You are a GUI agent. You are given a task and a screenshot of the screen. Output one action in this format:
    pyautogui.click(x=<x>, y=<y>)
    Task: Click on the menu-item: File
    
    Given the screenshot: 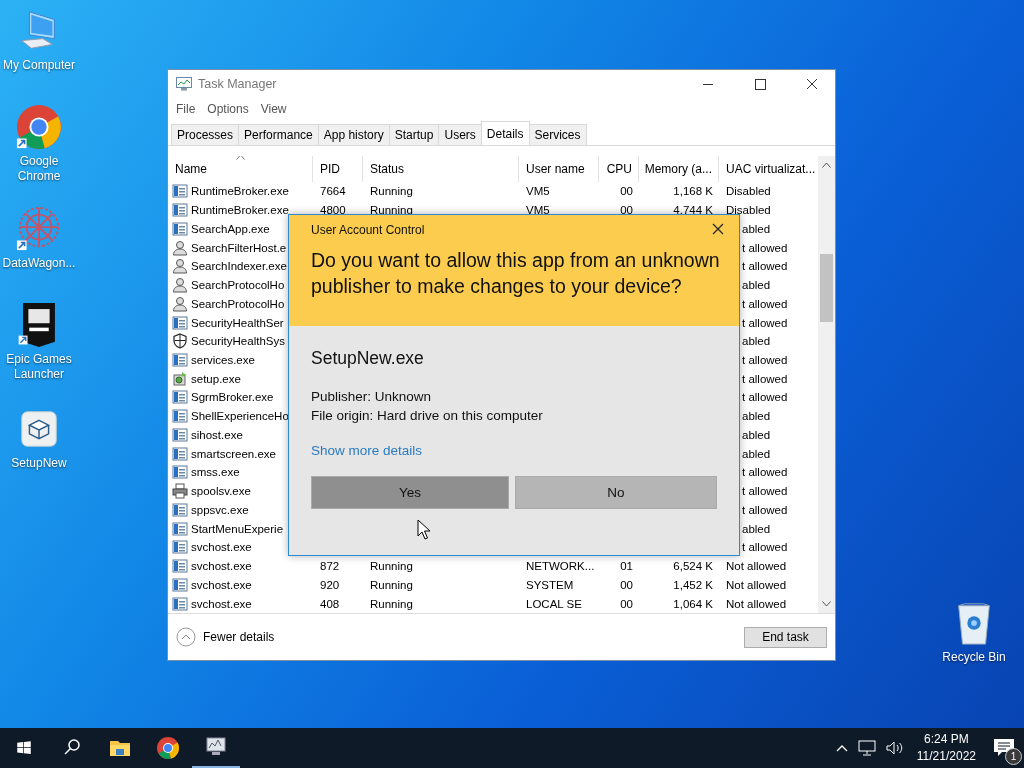 What is the action you would take?
    pyautogui.click(x=186, y=109)
    